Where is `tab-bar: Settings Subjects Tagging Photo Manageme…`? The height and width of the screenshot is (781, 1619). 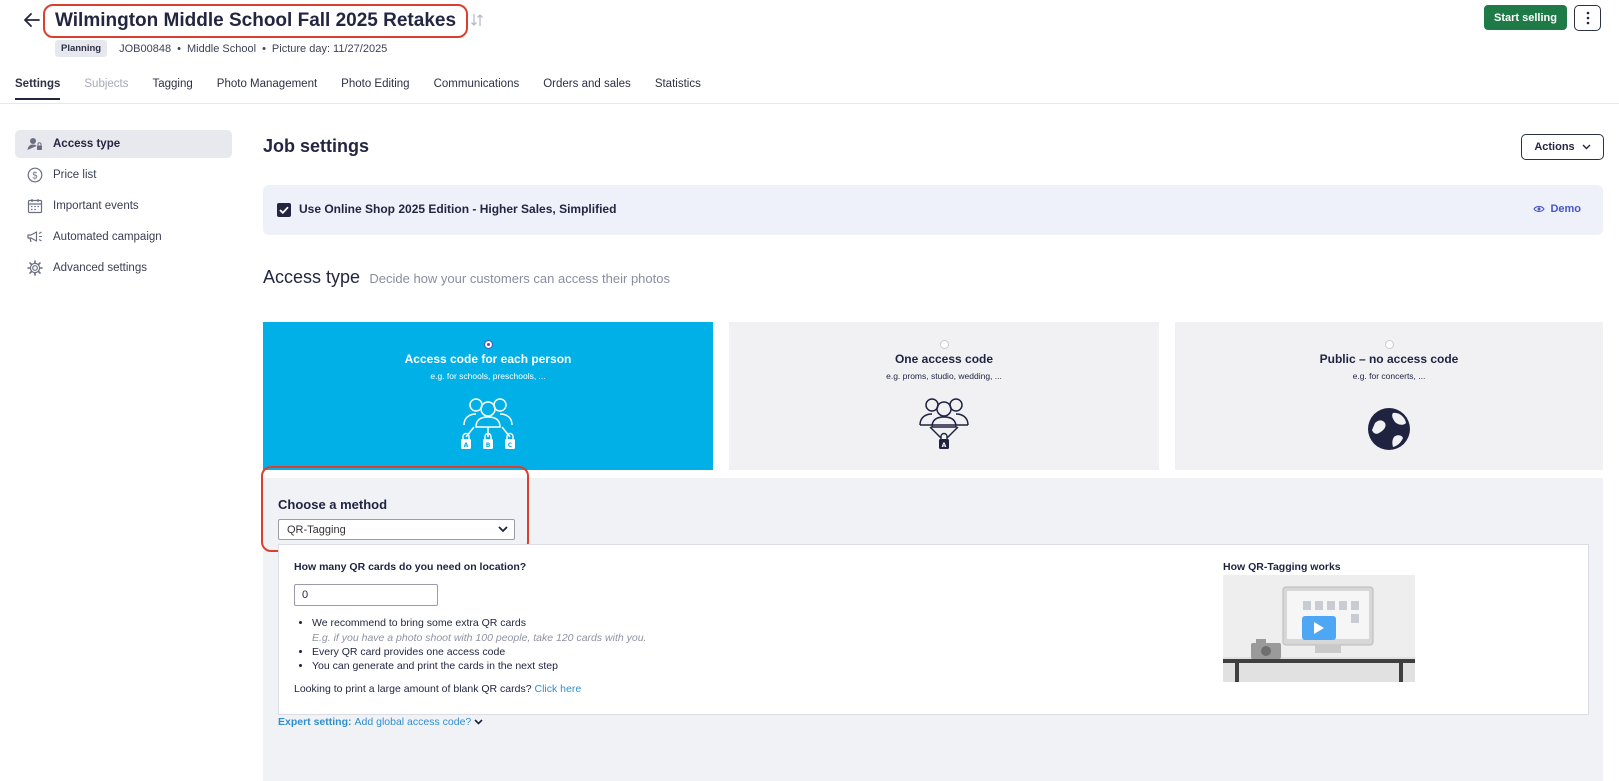 tab-bar: Settings Subjects Tagging Photo Manageme… is located at coordinates (370, 89).